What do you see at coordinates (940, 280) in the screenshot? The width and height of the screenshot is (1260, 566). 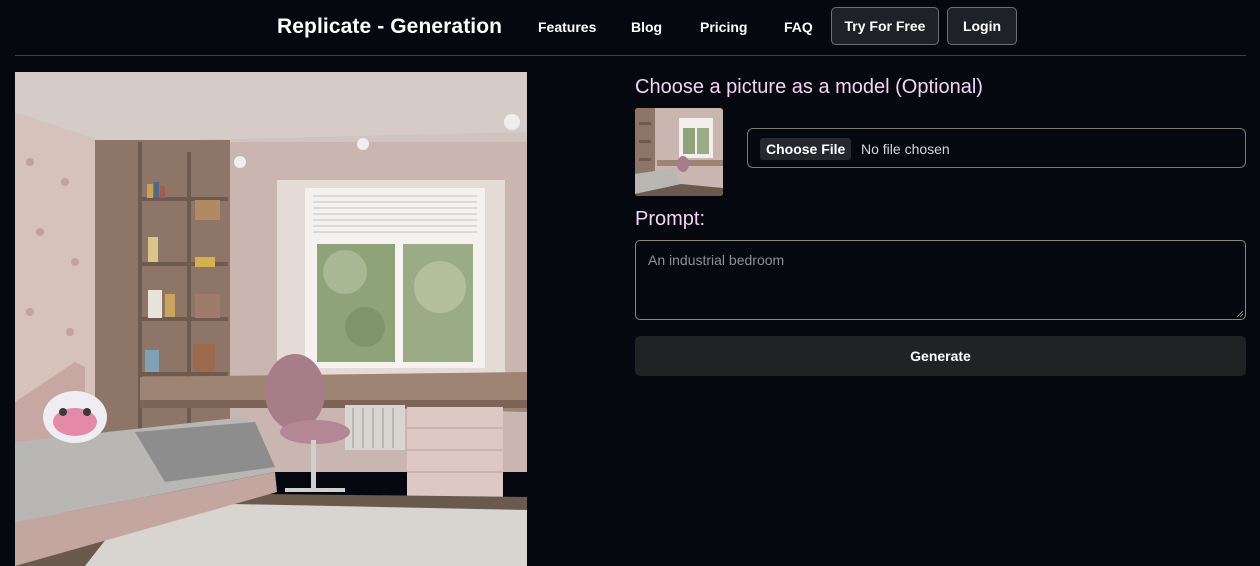 I see `prompt-textarea` at bounding box center [940, 280].